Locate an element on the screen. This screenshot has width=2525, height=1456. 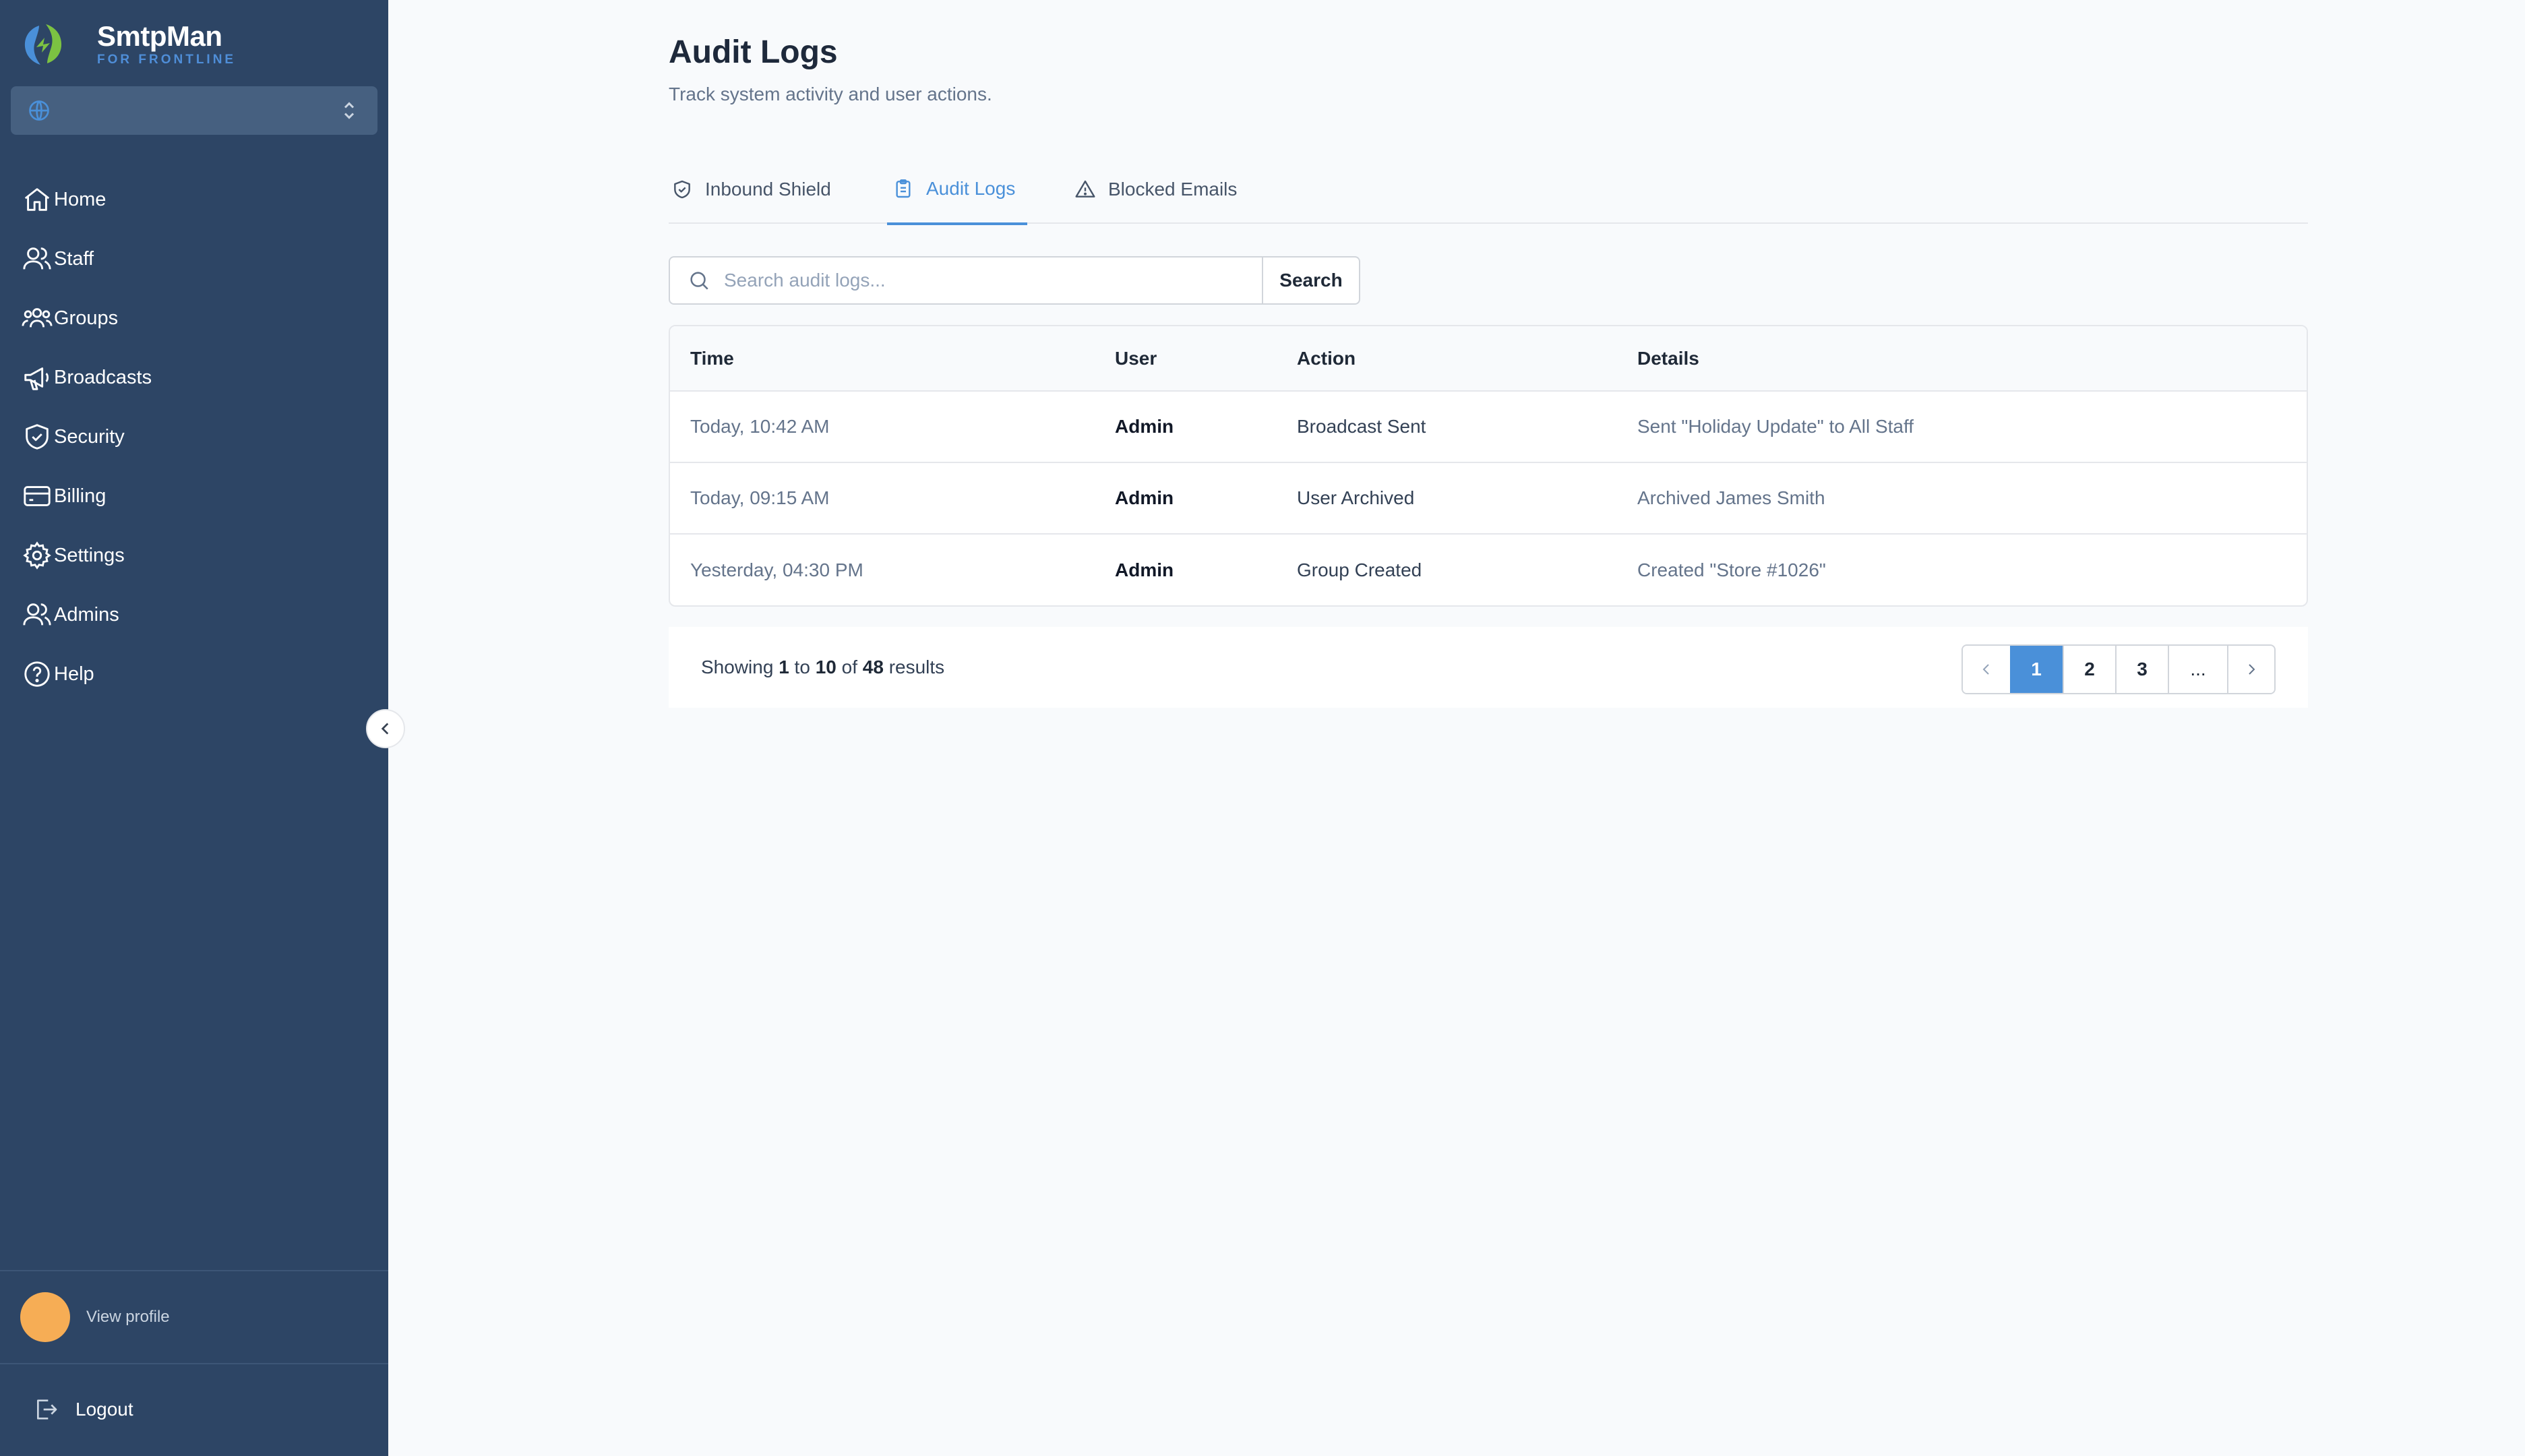
total-results: 48 is located at coordinates (873, 667).